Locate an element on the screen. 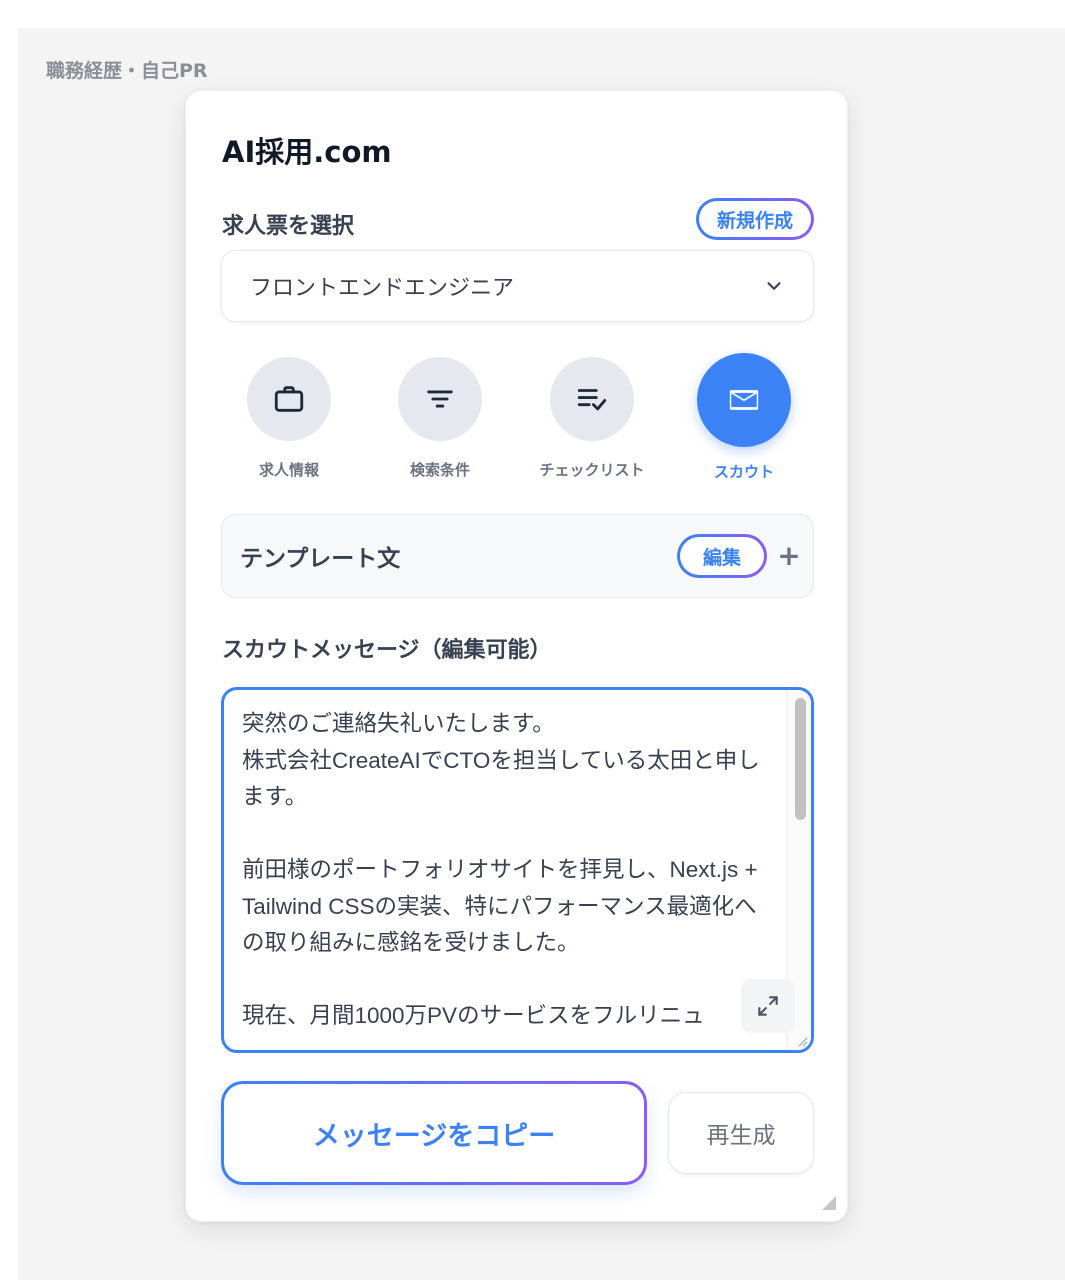 The height and width of the screenshot is (1280, 1065). template-section: テンプレート文 編集 + is located at coordinates (517, 556).